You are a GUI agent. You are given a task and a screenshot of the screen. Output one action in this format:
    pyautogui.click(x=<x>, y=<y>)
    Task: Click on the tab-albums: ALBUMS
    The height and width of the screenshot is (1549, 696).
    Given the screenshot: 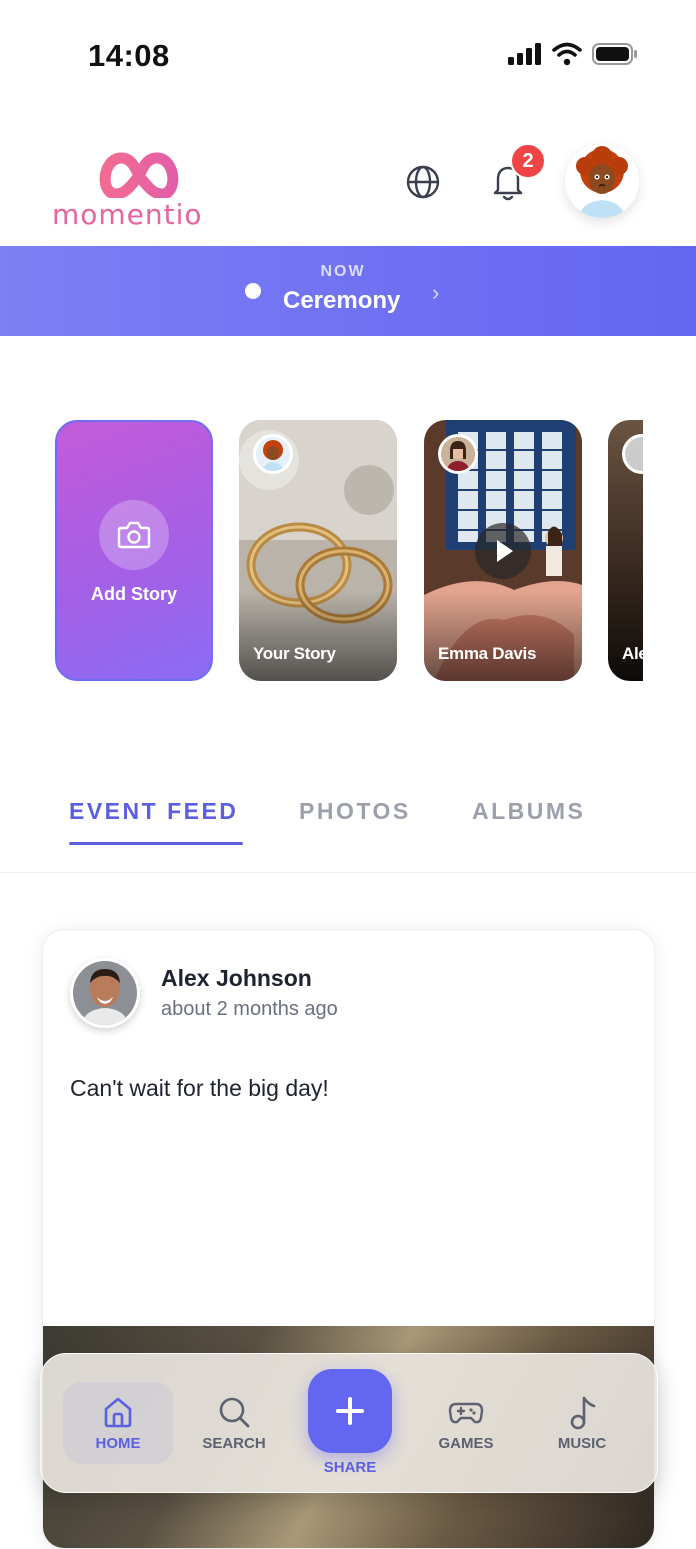 What is the action you would take?
    pyautogui.click(x=528, y=811)
    